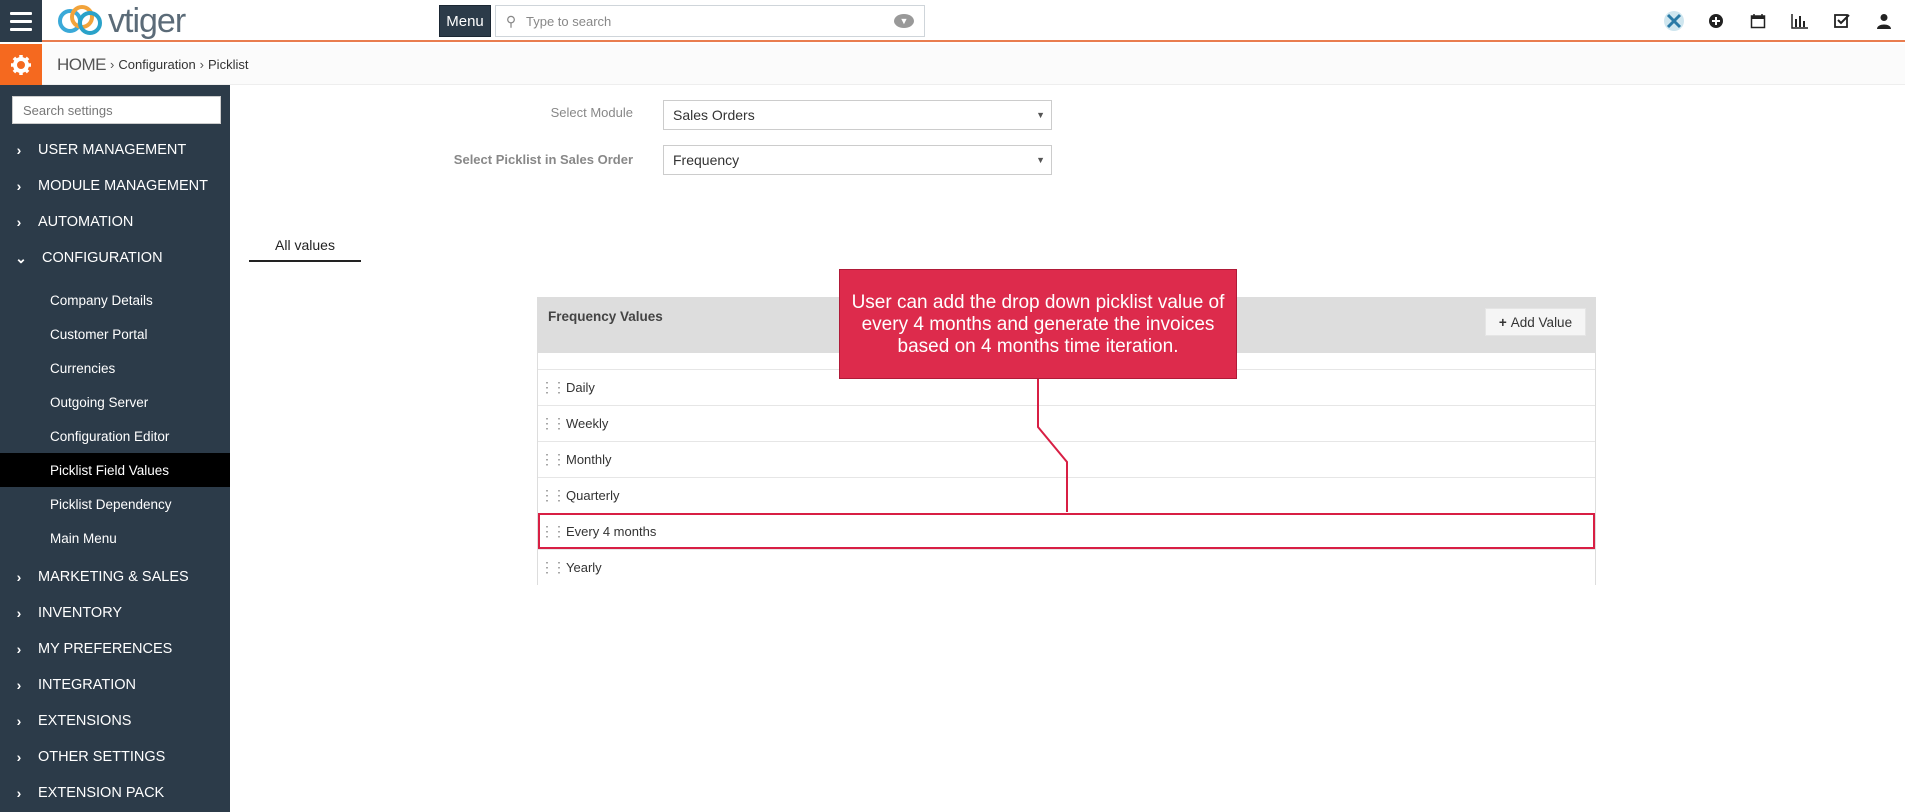  I want to click on sidebar-item-outgoing-server: Outgoing Server, so click(115, 402).